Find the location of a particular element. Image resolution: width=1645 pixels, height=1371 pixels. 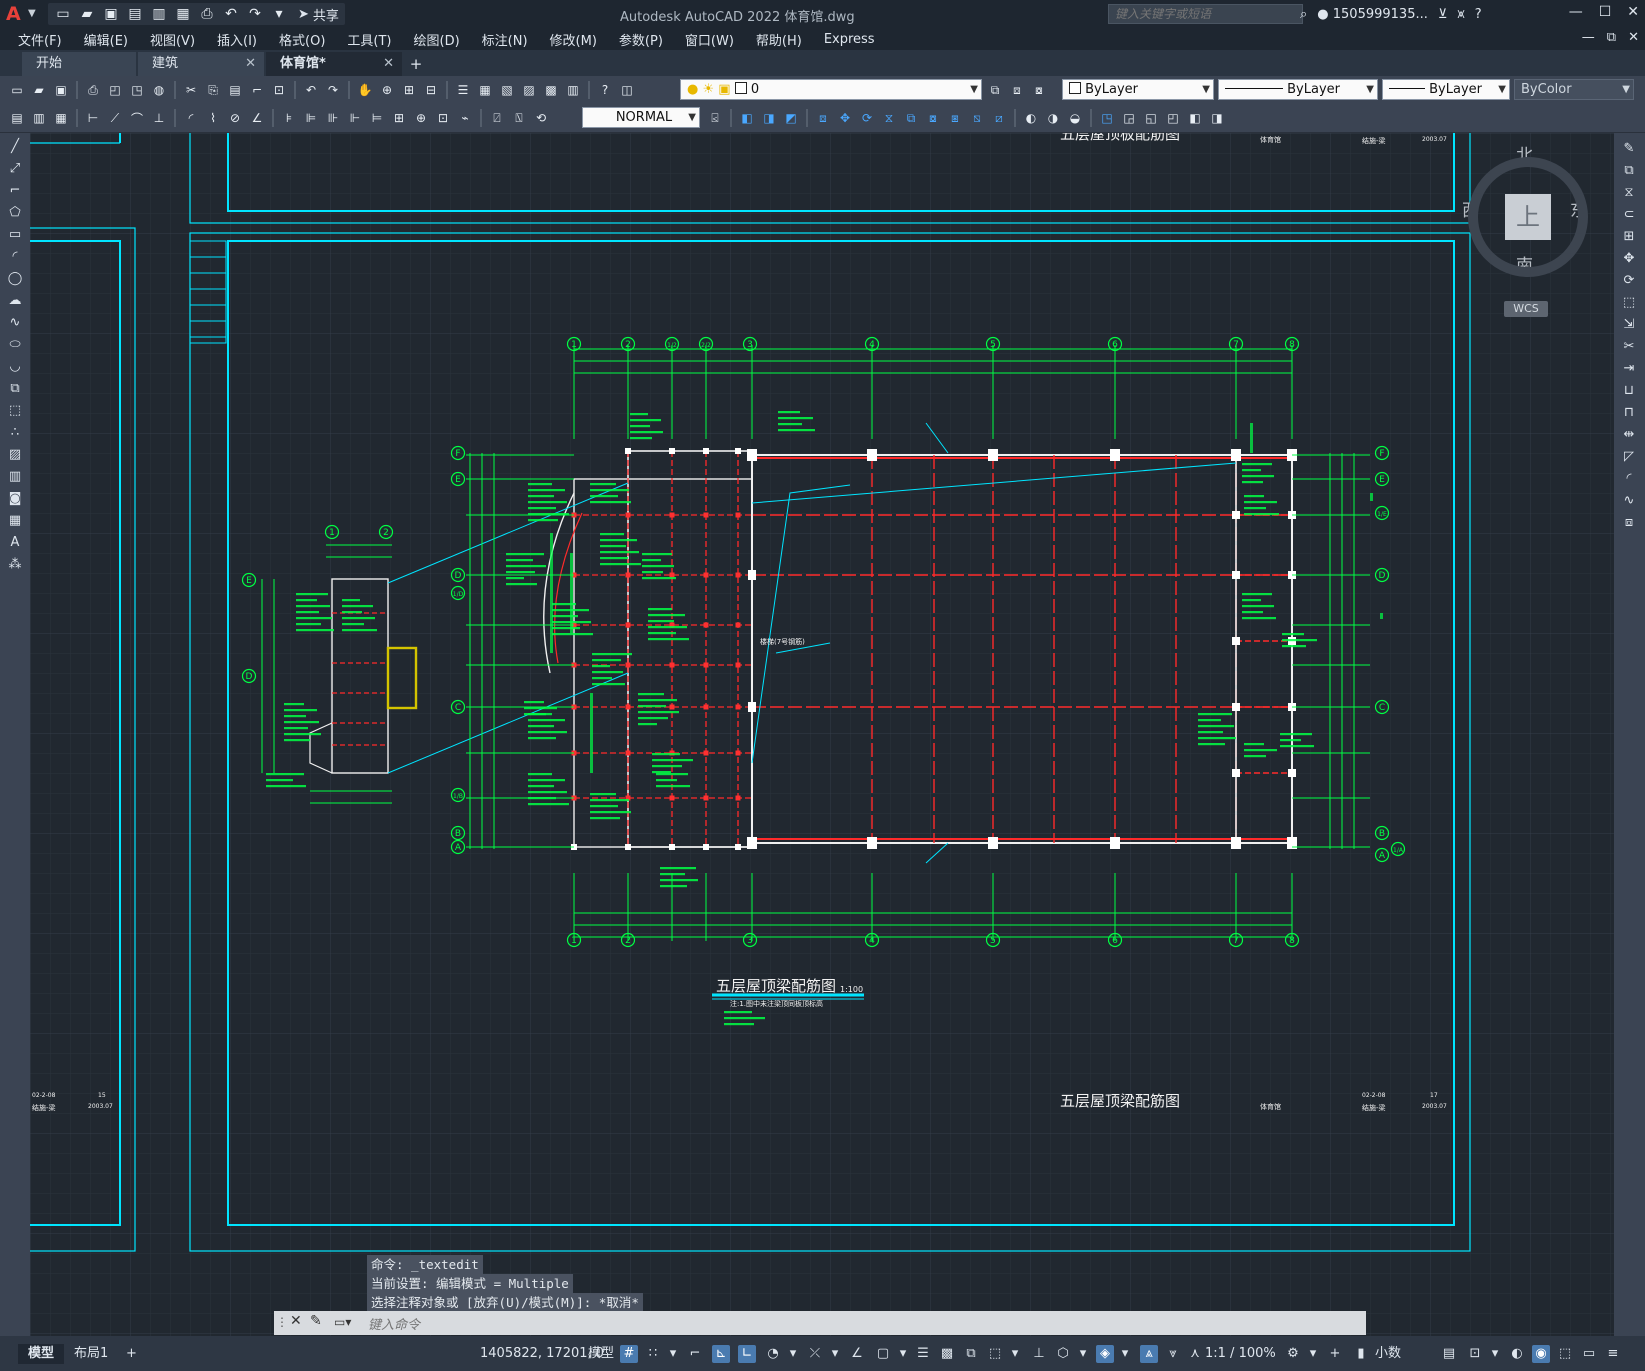

quick-properties-icon: ▤ is located at coordinates (1449, 1354).